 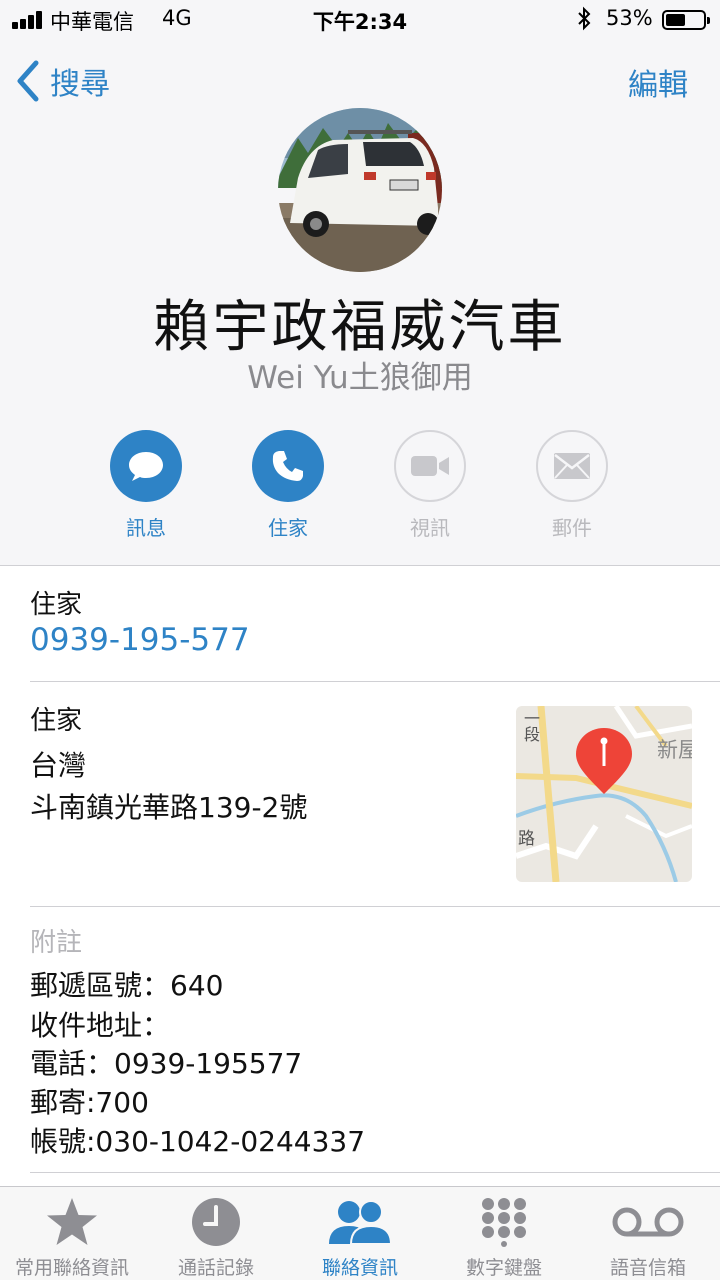 I want to click on mail-action-label: 郵件, so click(x=572, y=528).